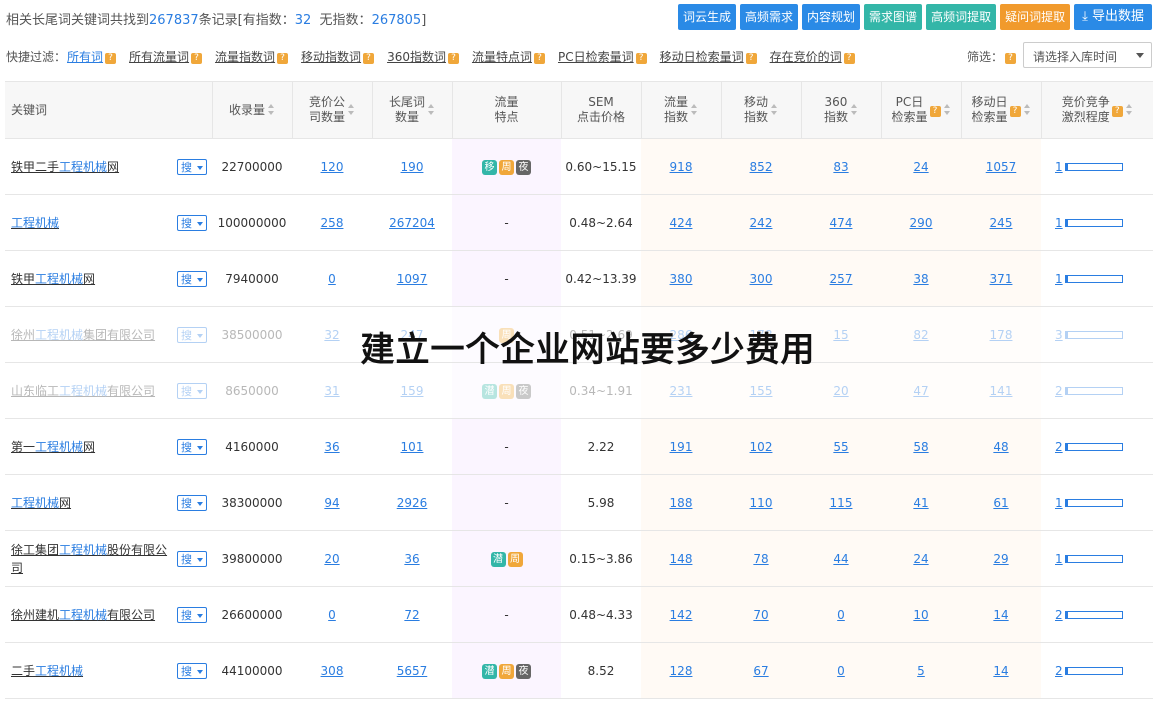 This screenshot has width=1158, height=710. Describe the element at coordinates (840, 391) in the screenshot. I see `index-360-link: 20` at that location.